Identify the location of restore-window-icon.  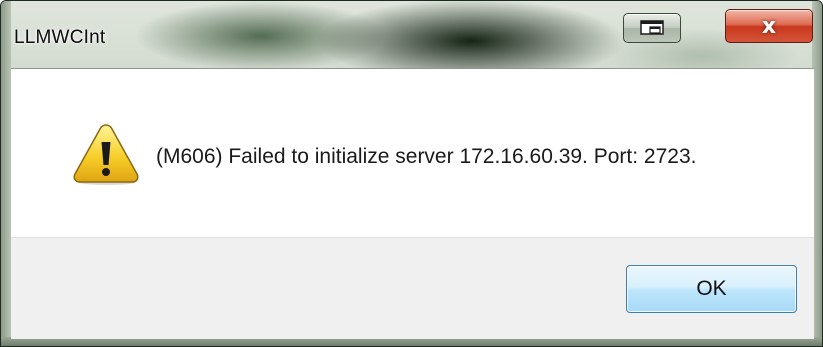
(652, 27).